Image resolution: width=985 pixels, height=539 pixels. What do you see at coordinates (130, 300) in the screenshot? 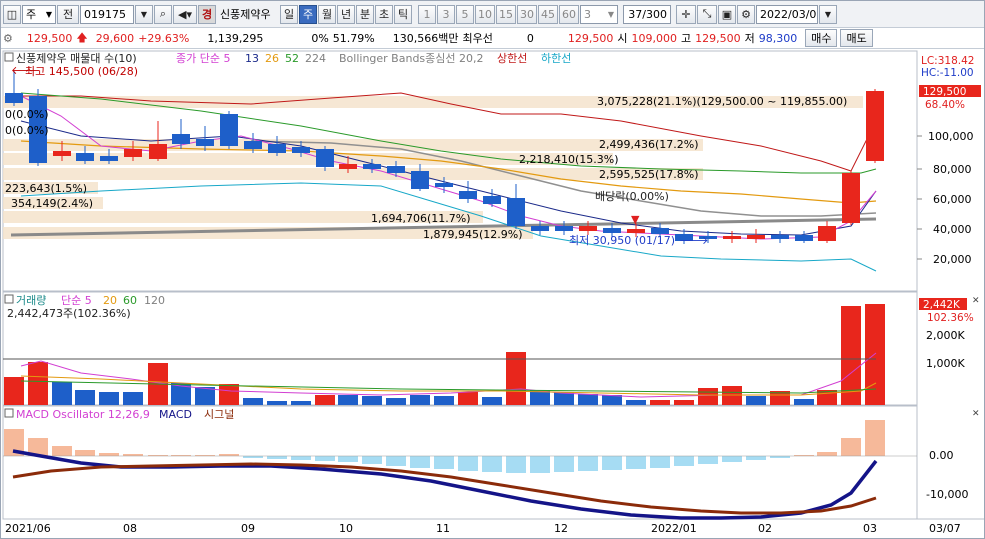
I see `volume-legend-ma60: 60` at bounding box center [130, 300].